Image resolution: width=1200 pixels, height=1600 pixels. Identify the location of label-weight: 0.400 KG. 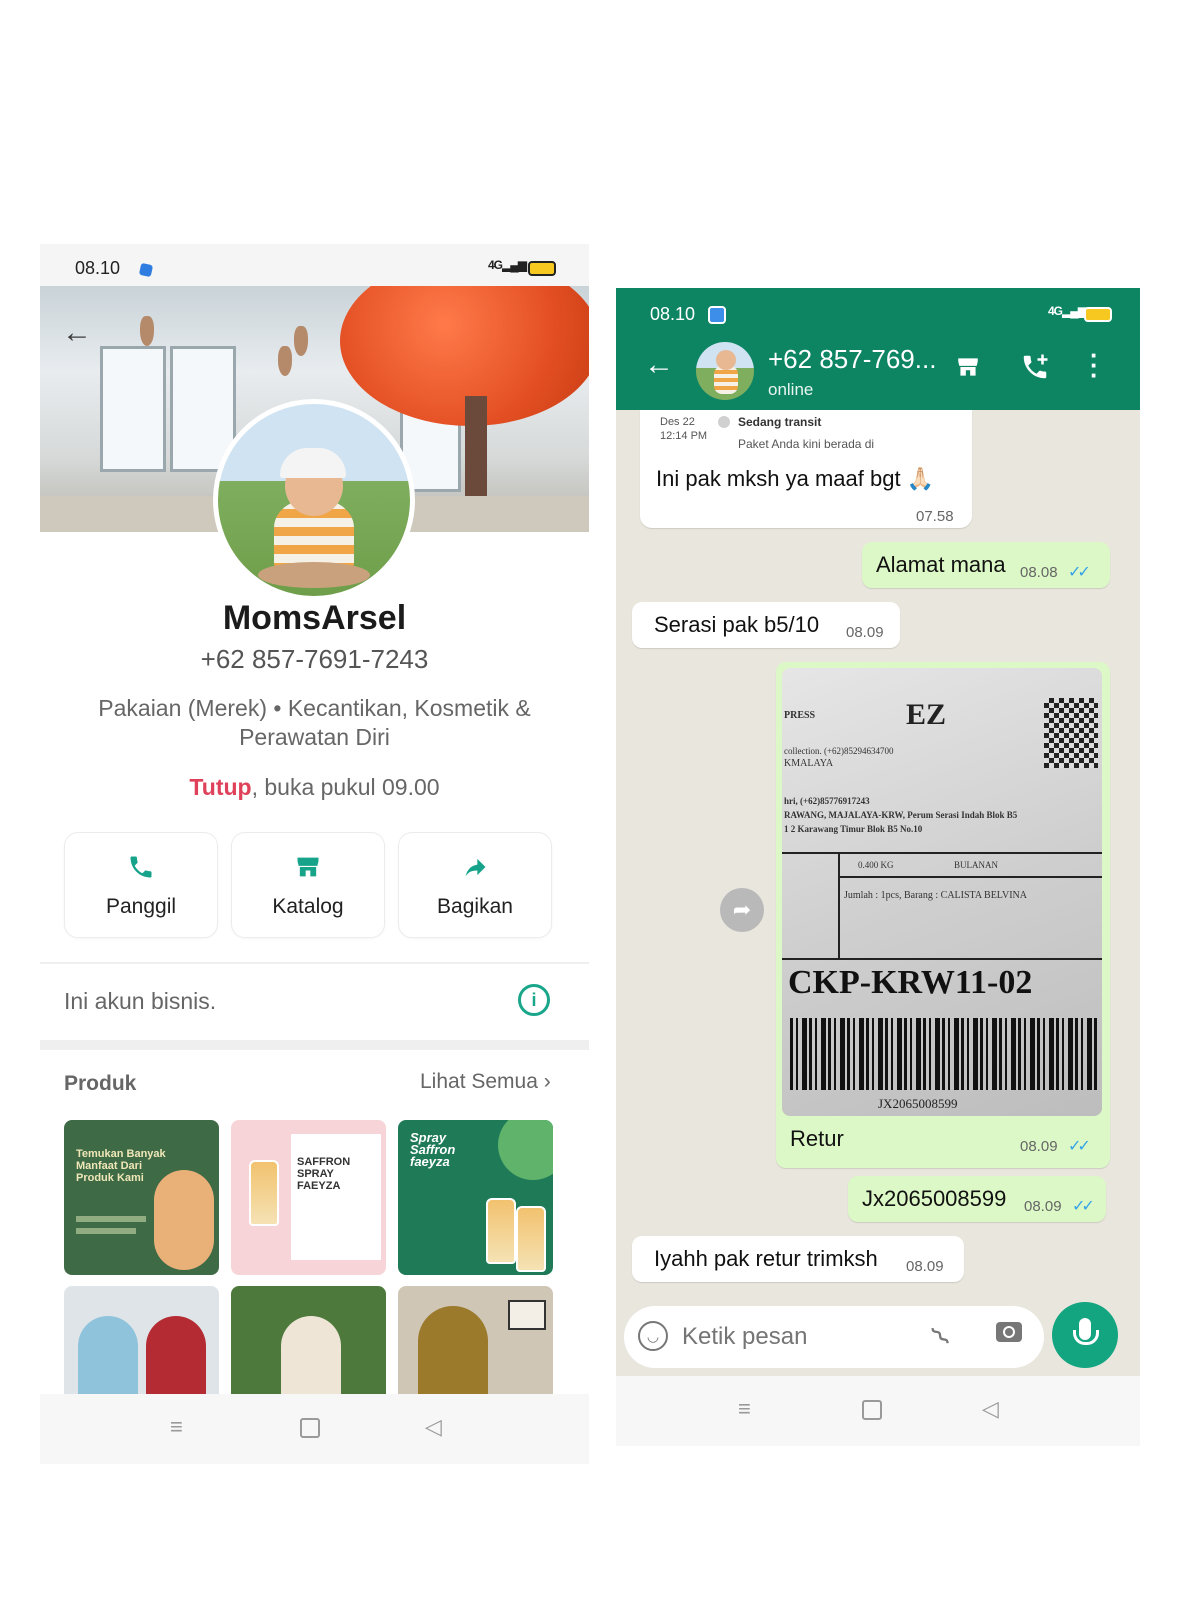
(876, 865).